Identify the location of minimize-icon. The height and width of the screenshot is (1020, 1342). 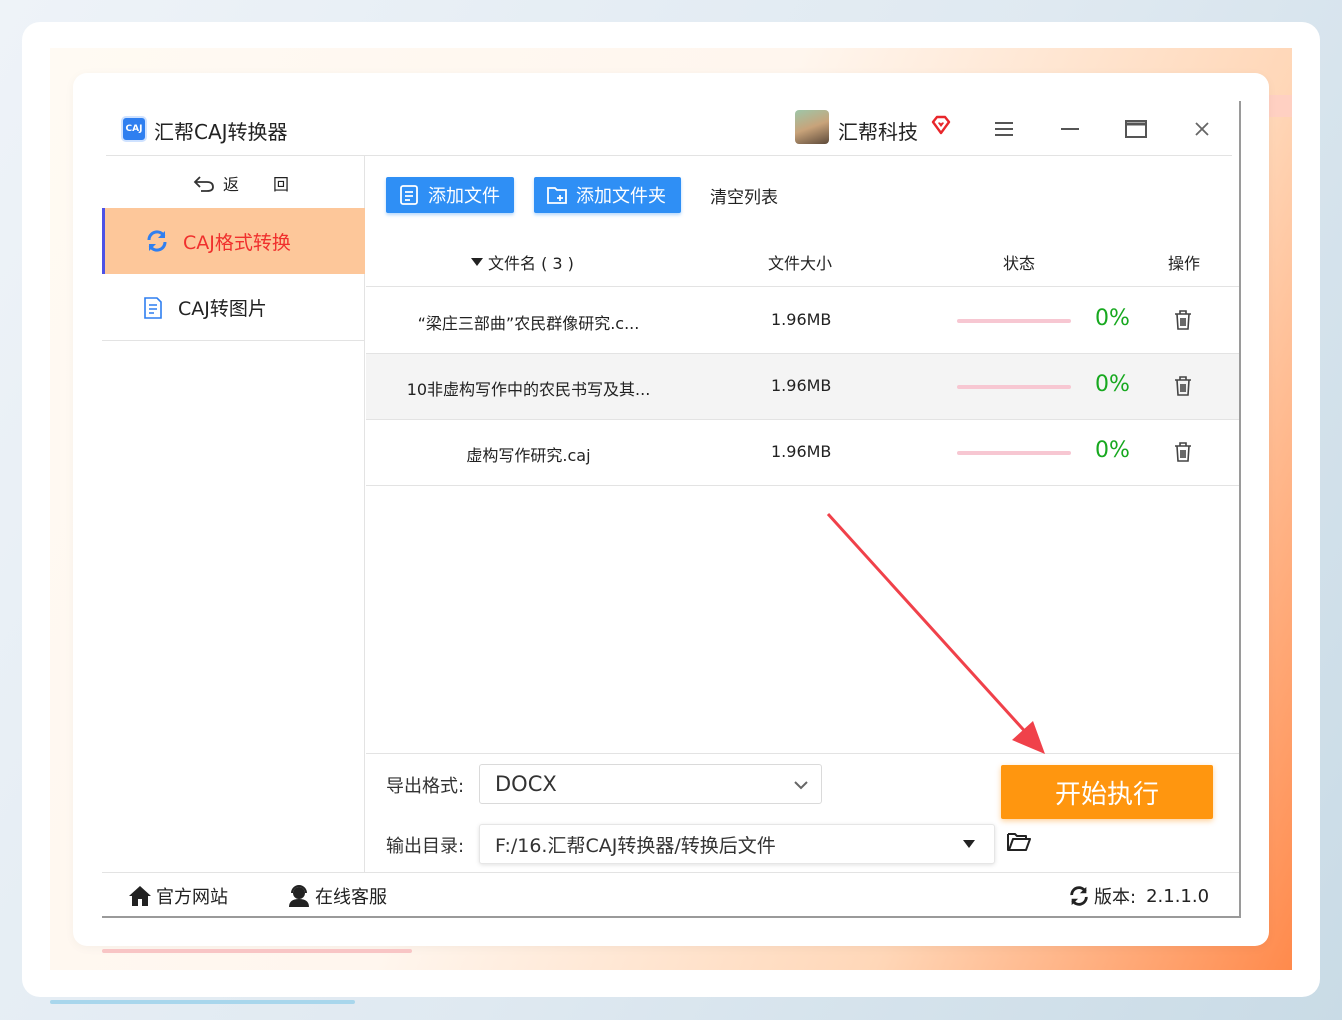
(1070, 129).